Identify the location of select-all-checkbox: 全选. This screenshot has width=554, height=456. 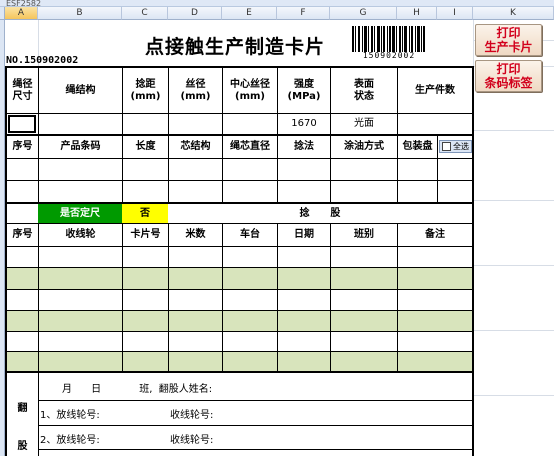
(455, 146).